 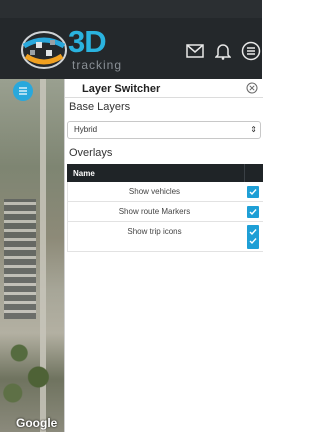 What do you see at coordinates (251, 51) in the screenshot?
I see `menu-icon` at bounding box center [251, 51].